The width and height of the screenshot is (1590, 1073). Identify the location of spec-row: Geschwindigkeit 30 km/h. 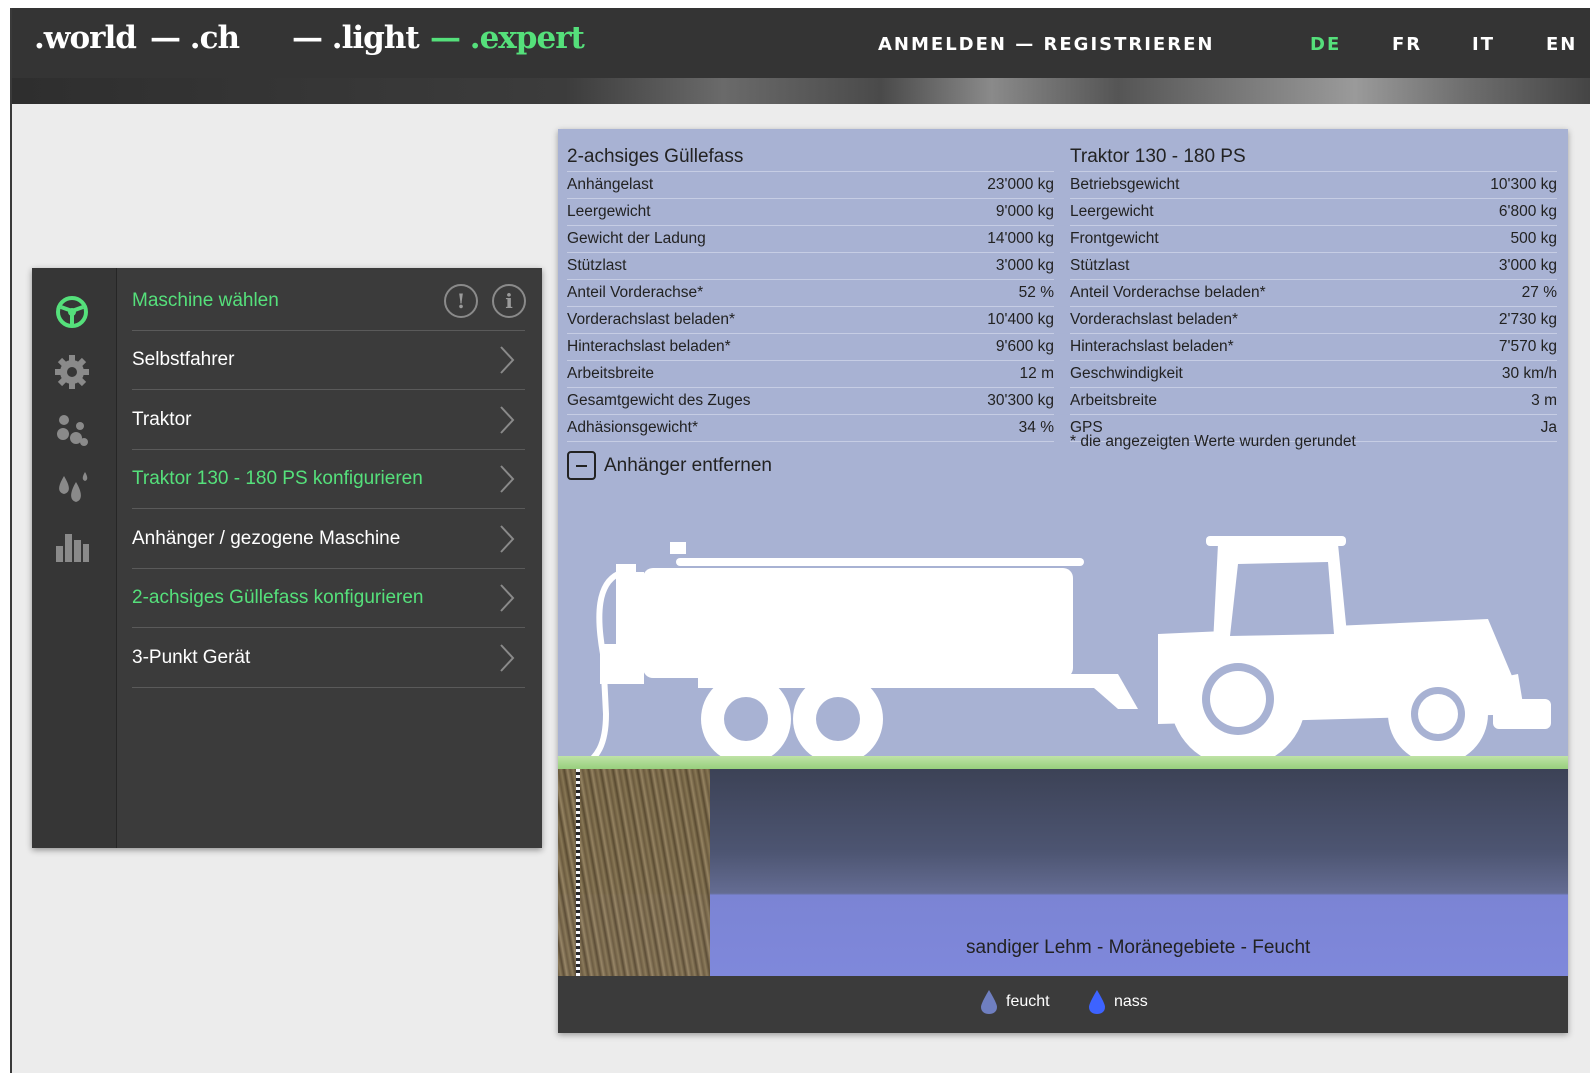
(1313, 374).